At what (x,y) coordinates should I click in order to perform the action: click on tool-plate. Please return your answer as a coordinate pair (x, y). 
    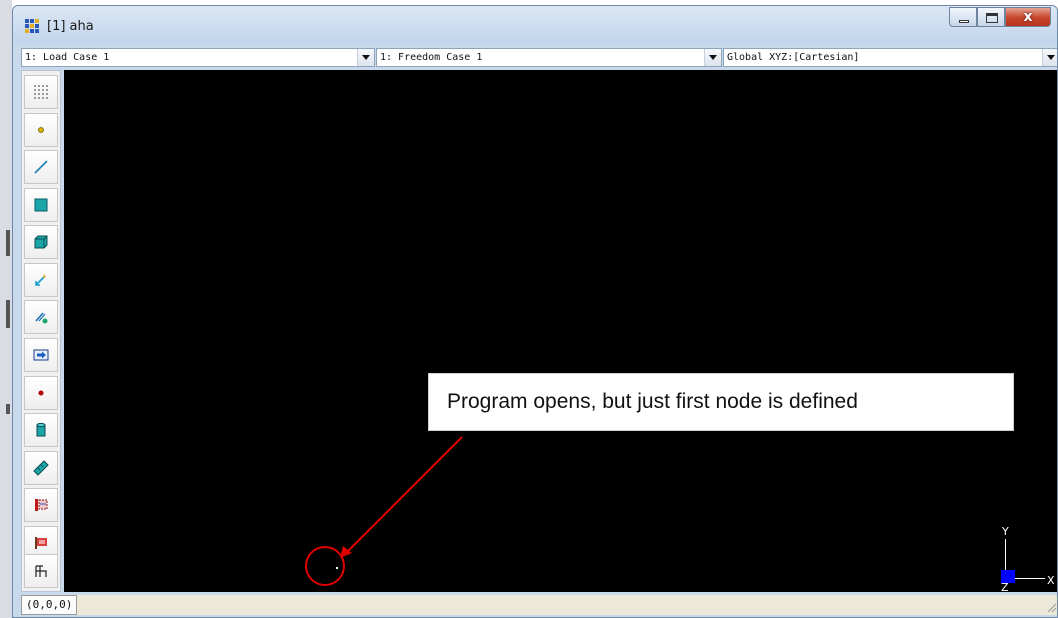
    Looking at the image, I should click on (41, 205).